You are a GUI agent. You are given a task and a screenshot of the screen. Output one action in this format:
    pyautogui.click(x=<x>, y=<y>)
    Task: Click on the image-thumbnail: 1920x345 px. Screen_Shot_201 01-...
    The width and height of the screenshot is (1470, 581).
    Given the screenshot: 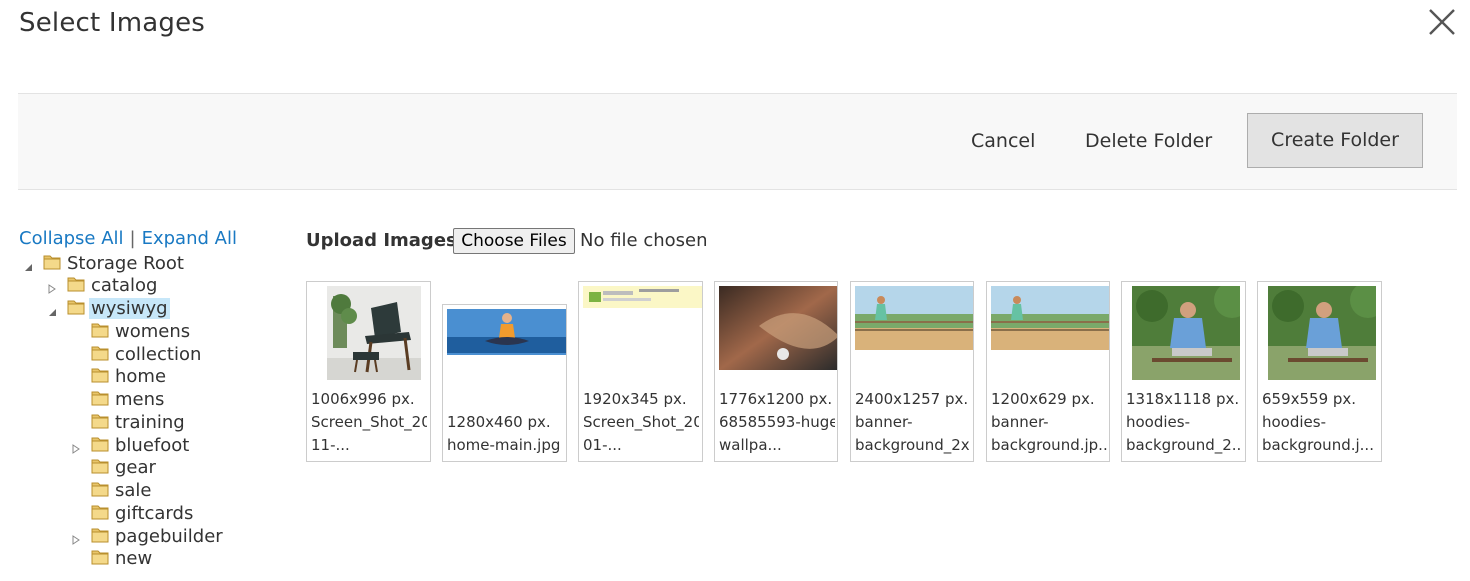 What is the action you would take?
    pyautogui.click(x=640, y=371)
    